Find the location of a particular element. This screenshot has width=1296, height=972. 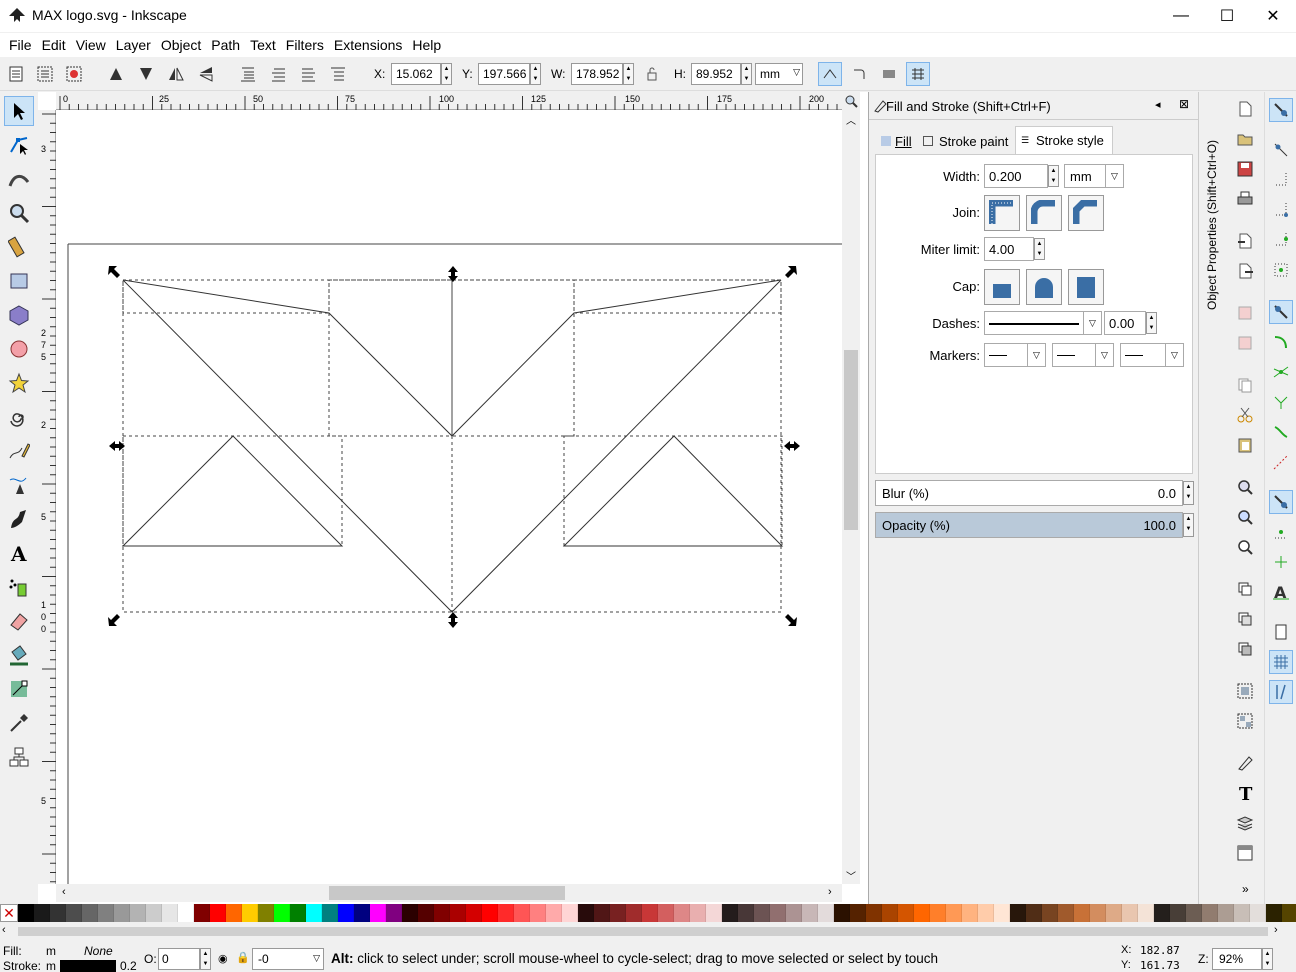

width-unit-select: mm ▽ is located at coordinates (1094, 176).